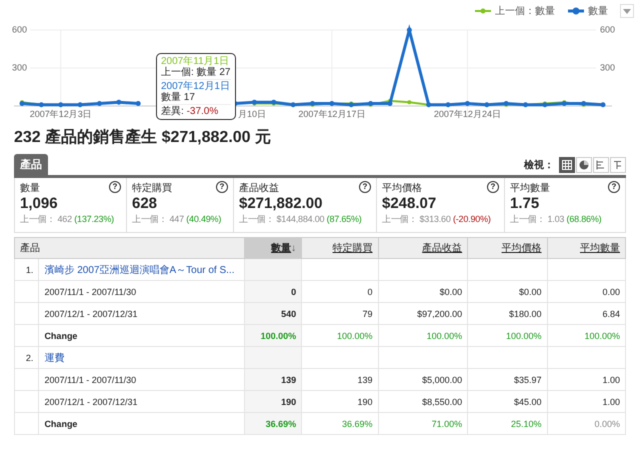  Describe the element at coordinates (508, 379) in the screenshot. I see `table-cell: $35.97` at that location.